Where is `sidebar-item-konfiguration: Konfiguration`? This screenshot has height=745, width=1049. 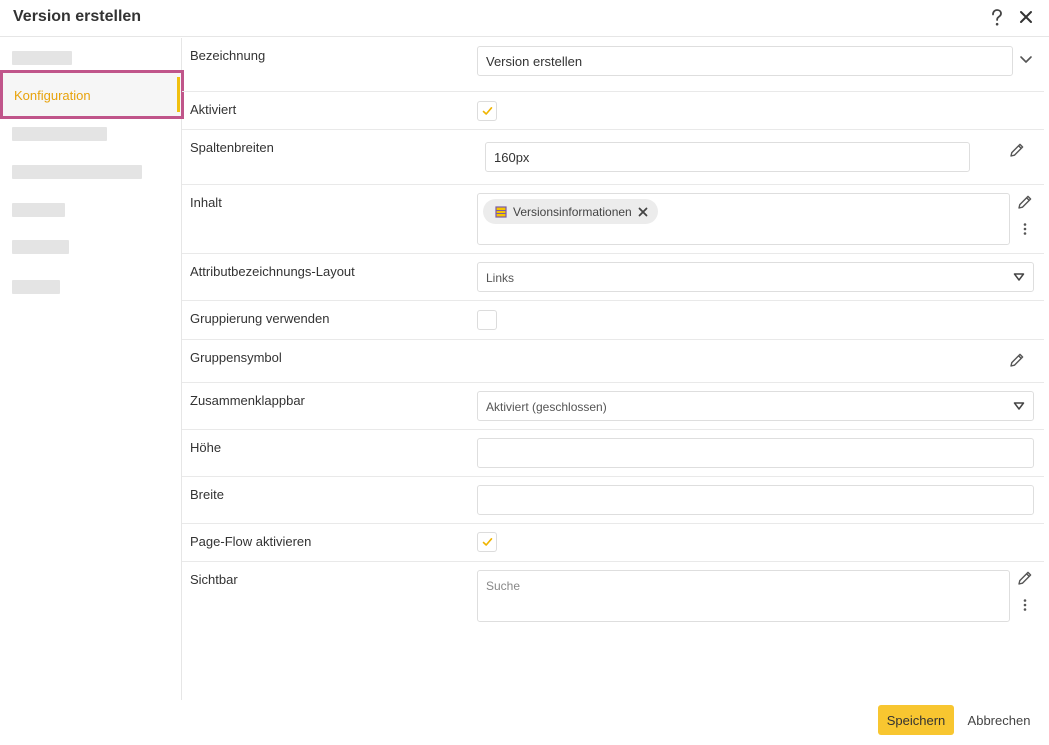 sidebar-item-konfiguration: Konfiguration is located at coordinates (92, 94).